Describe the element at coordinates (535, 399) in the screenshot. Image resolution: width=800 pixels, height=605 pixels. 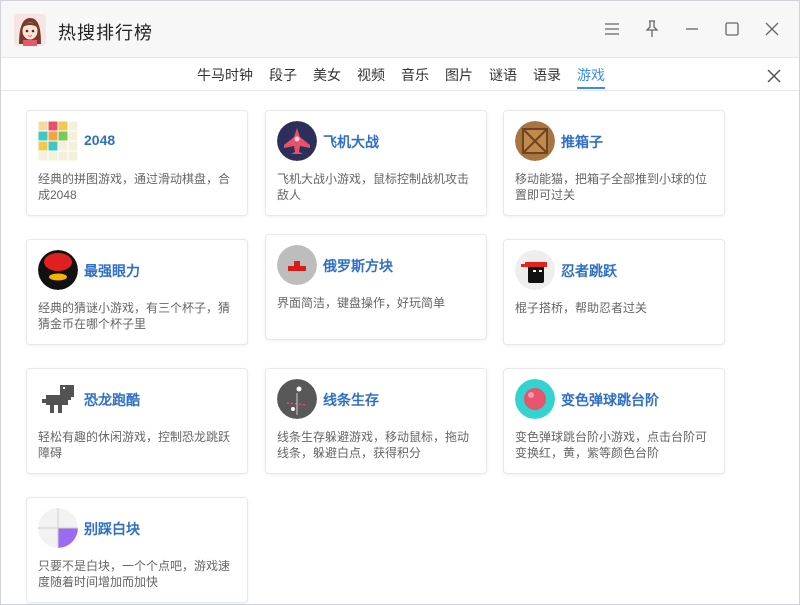
I see `bouncing-ball-icon` at that location.